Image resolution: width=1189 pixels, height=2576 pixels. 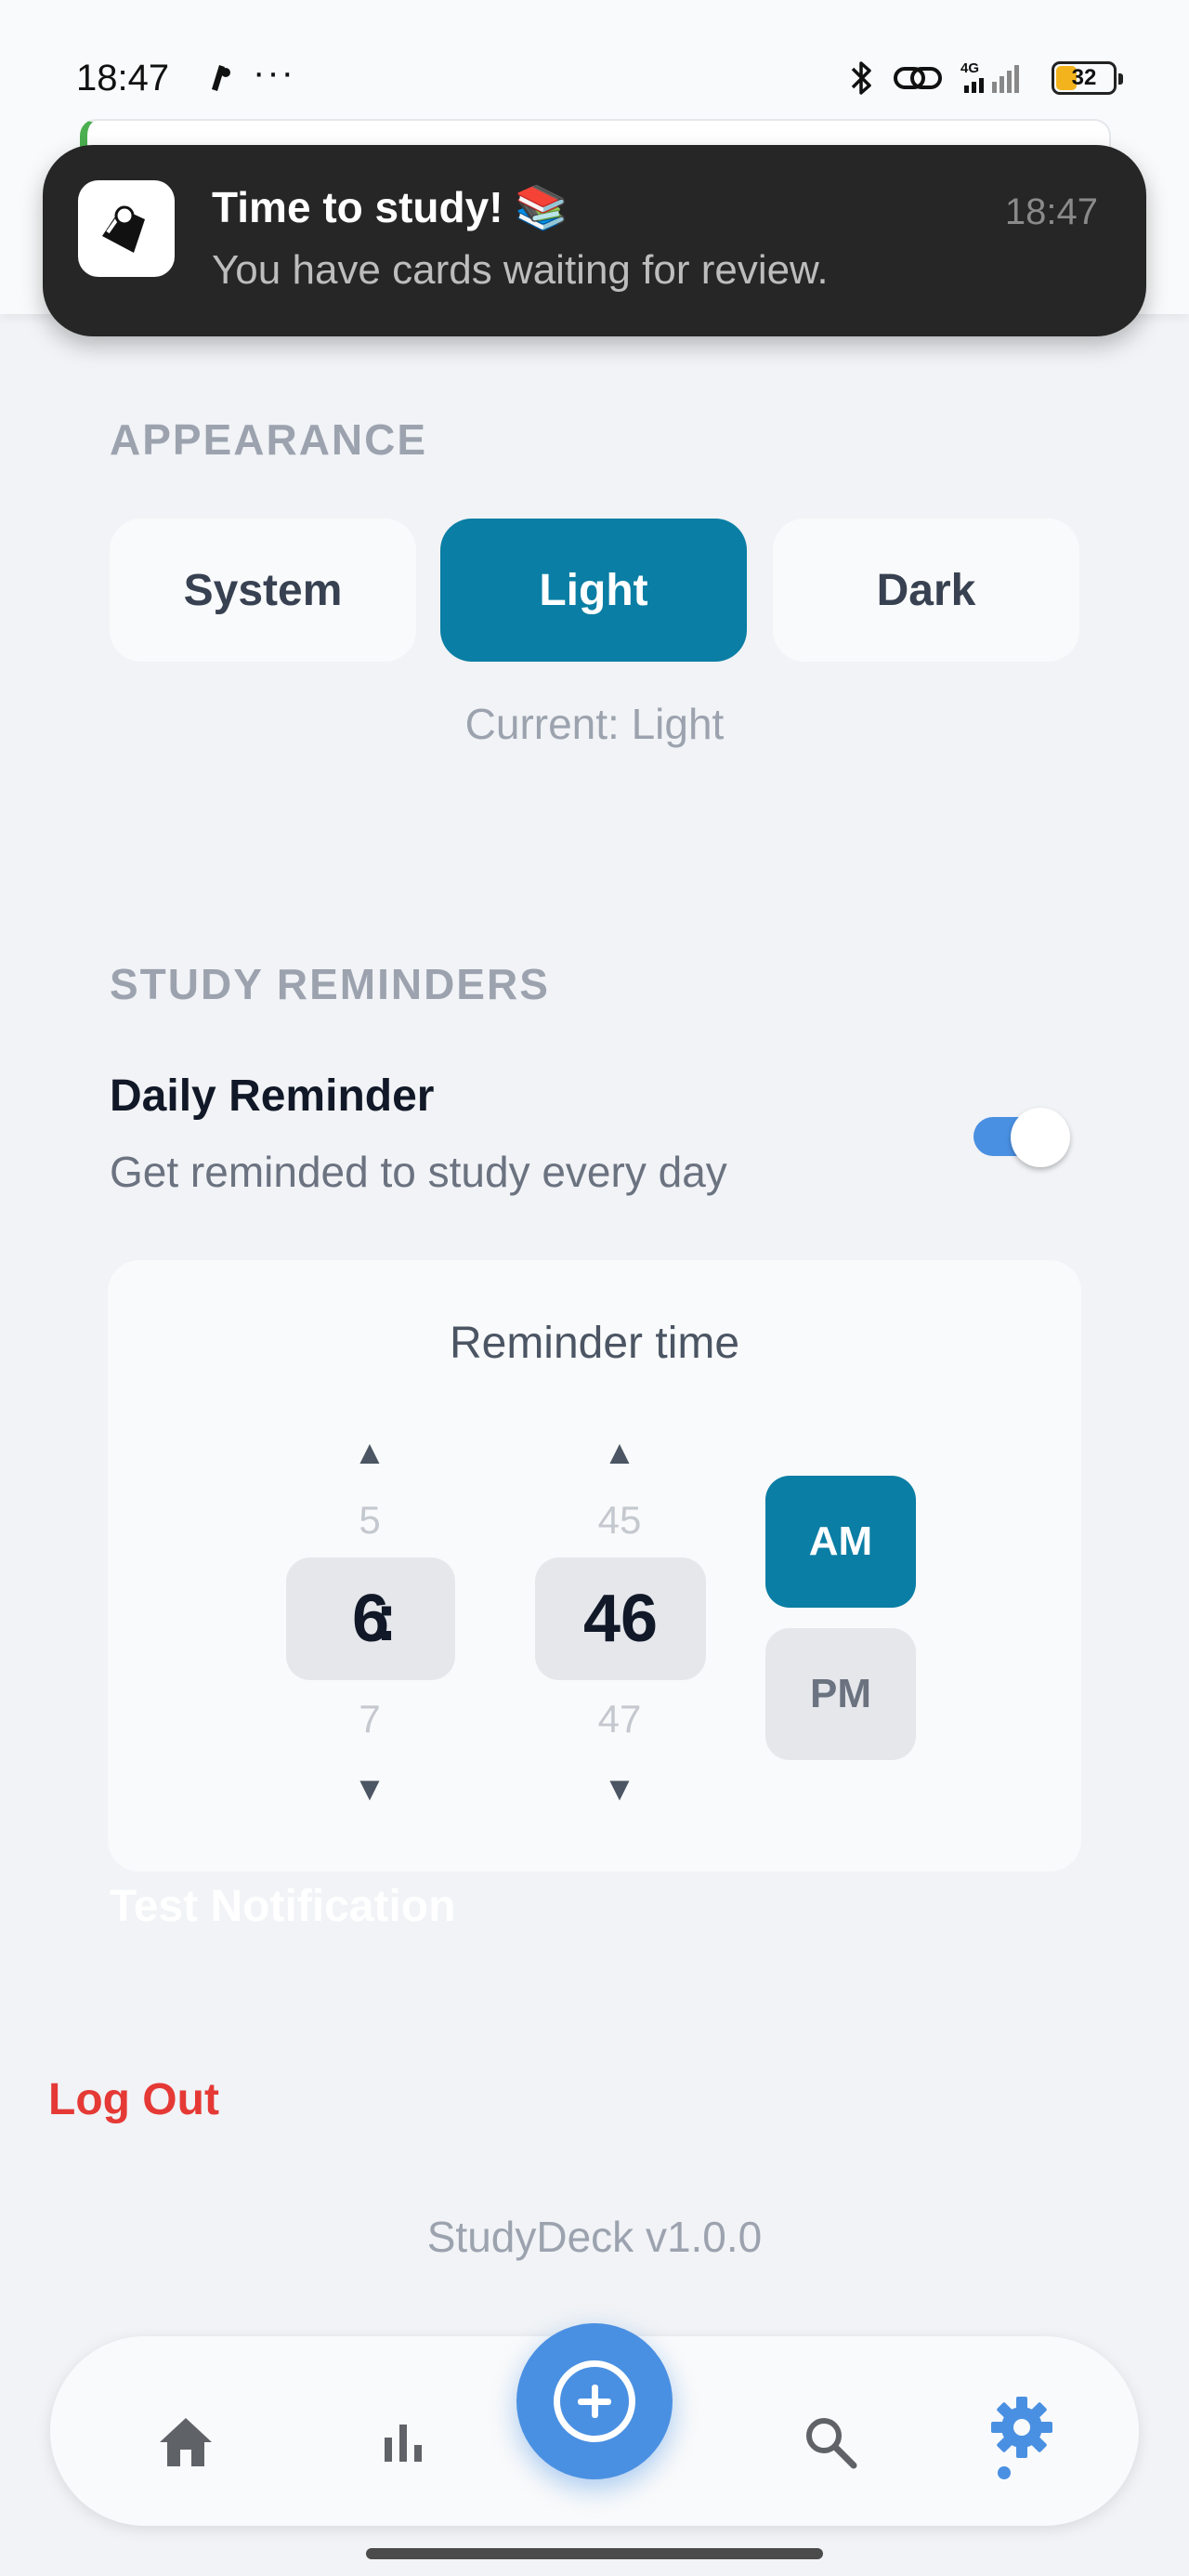 What do you see at coordinates (220, 77) in the screenshot?
I see `app-notification-icon` at bounding box center [220, 77].